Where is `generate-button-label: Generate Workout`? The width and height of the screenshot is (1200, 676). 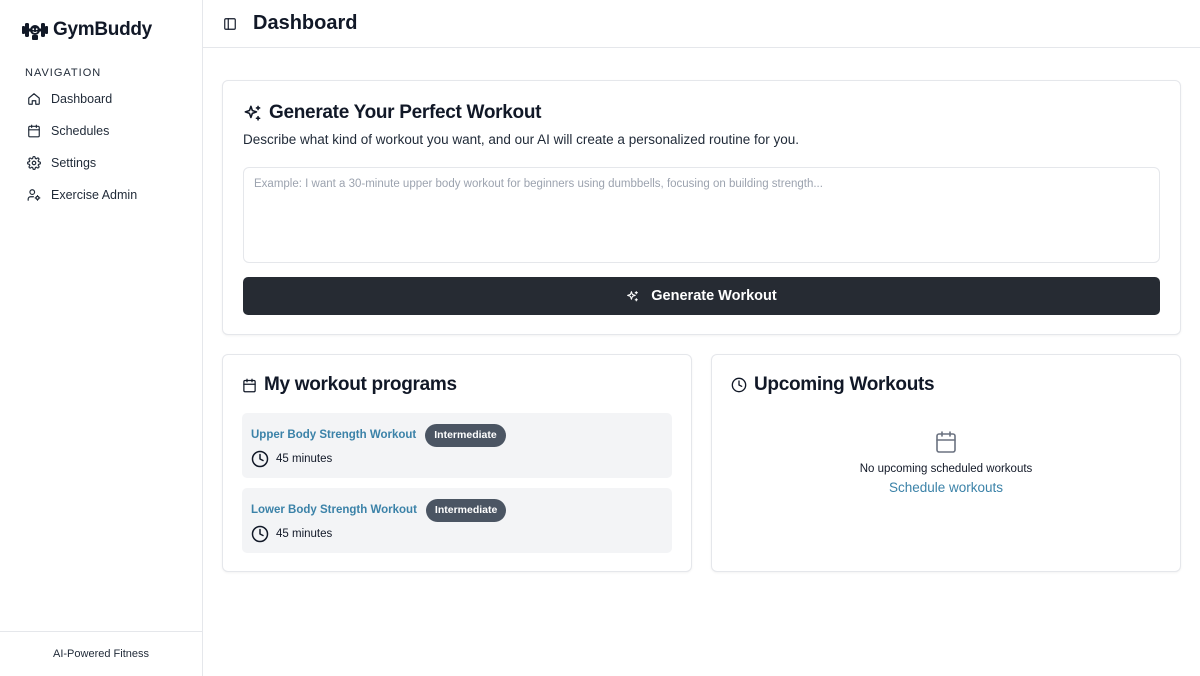
generate-button-label: Generate Workout is located at coordinates (714, 296).